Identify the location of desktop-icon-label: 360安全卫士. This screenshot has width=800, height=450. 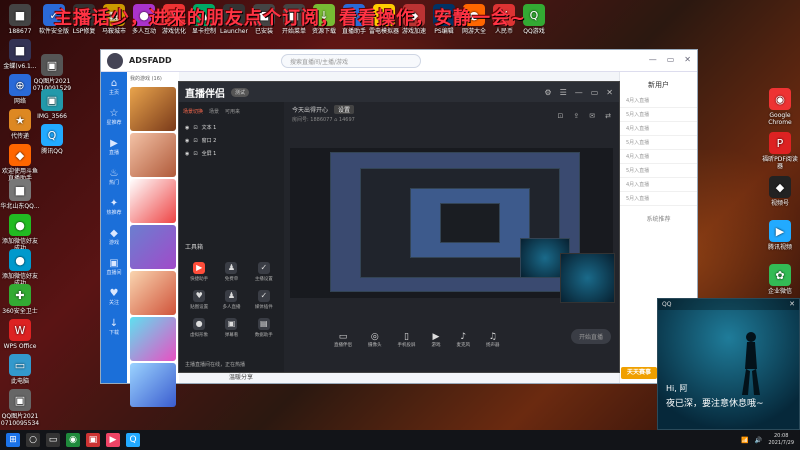
(20, 311).